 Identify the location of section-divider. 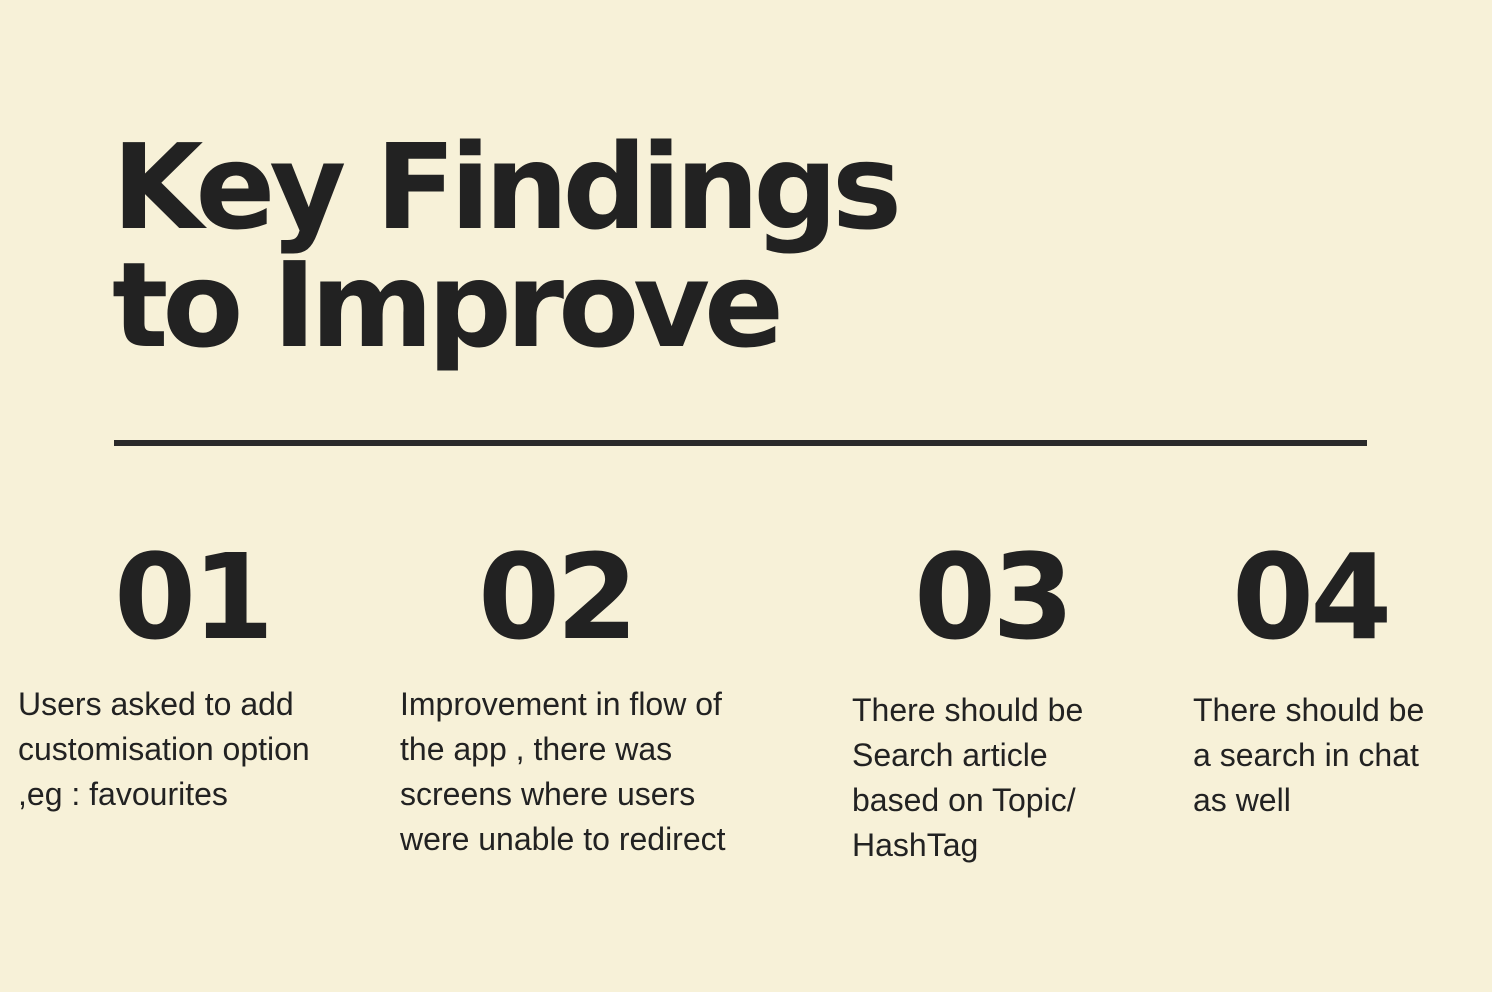
(740, 443).